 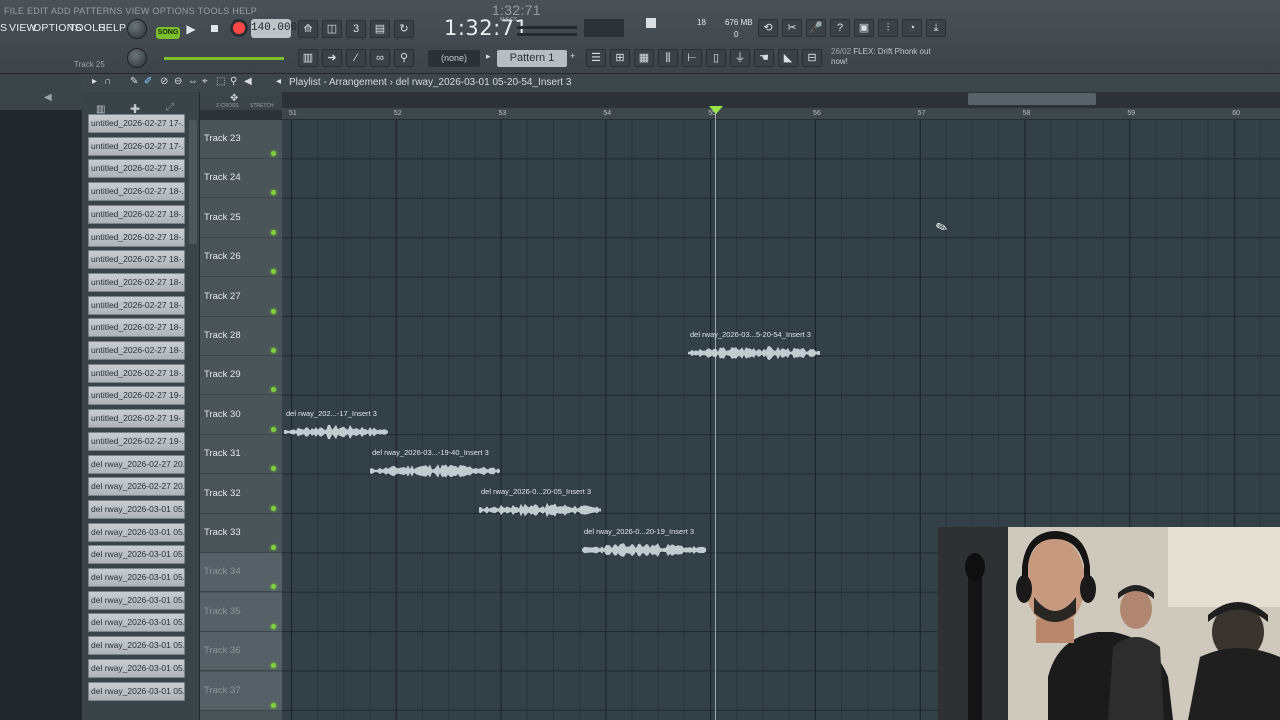 I want to click on menu-file-partial: S, so click(x=3, y=28).